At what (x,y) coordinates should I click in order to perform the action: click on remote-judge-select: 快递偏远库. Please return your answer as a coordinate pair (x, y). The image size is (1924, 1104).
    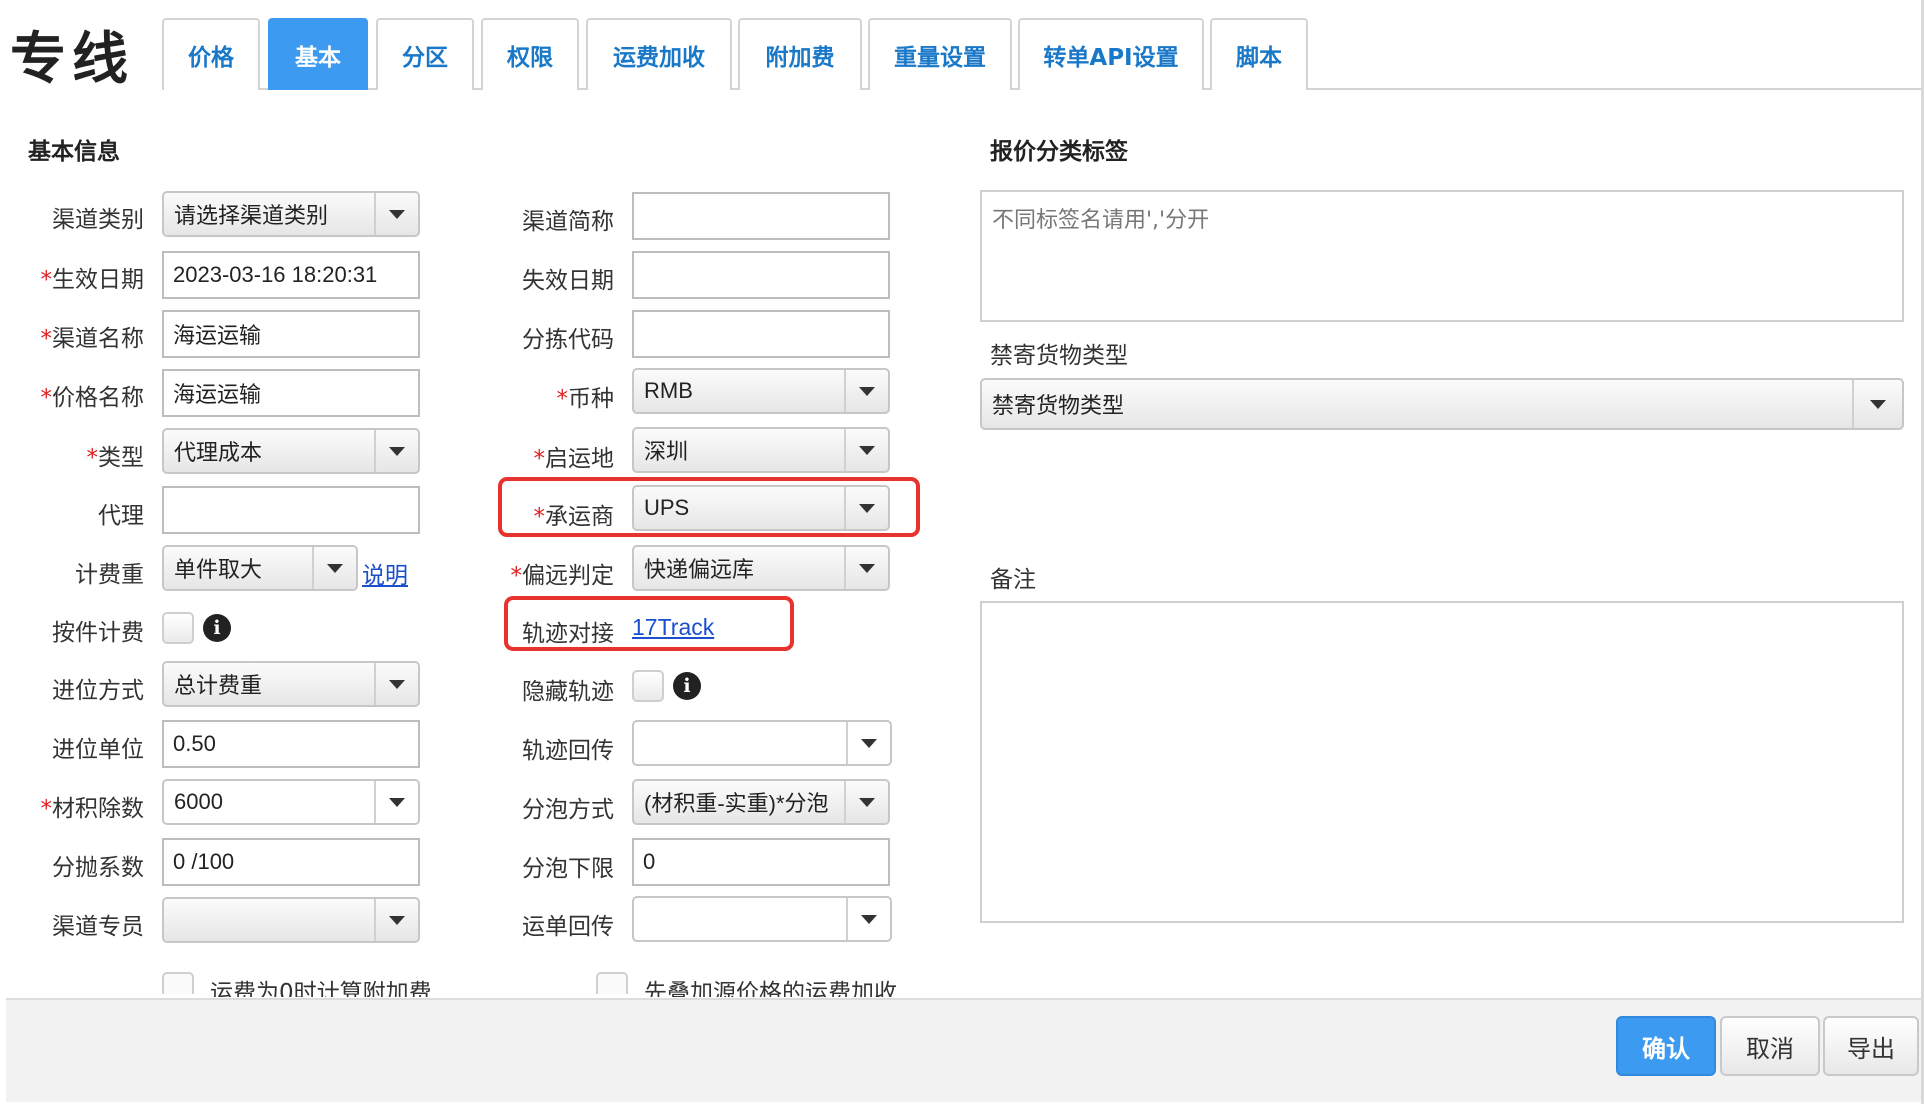
    Looking at the image, I should click on (761, 568).